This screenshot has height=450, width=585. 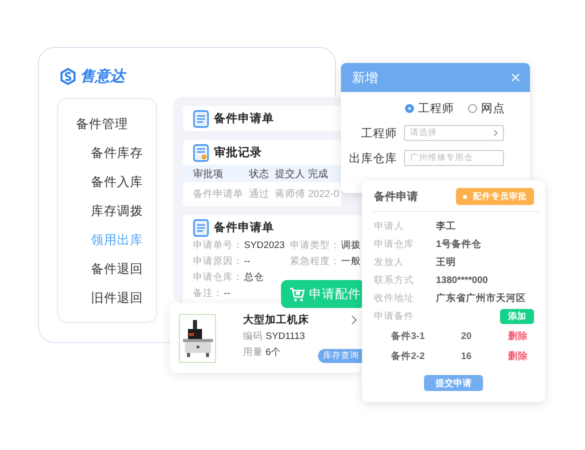 What do you see at coordinates (454, 133) in the screenshot?
I see `select-field: 请选择` at bounding box center [454, 133].